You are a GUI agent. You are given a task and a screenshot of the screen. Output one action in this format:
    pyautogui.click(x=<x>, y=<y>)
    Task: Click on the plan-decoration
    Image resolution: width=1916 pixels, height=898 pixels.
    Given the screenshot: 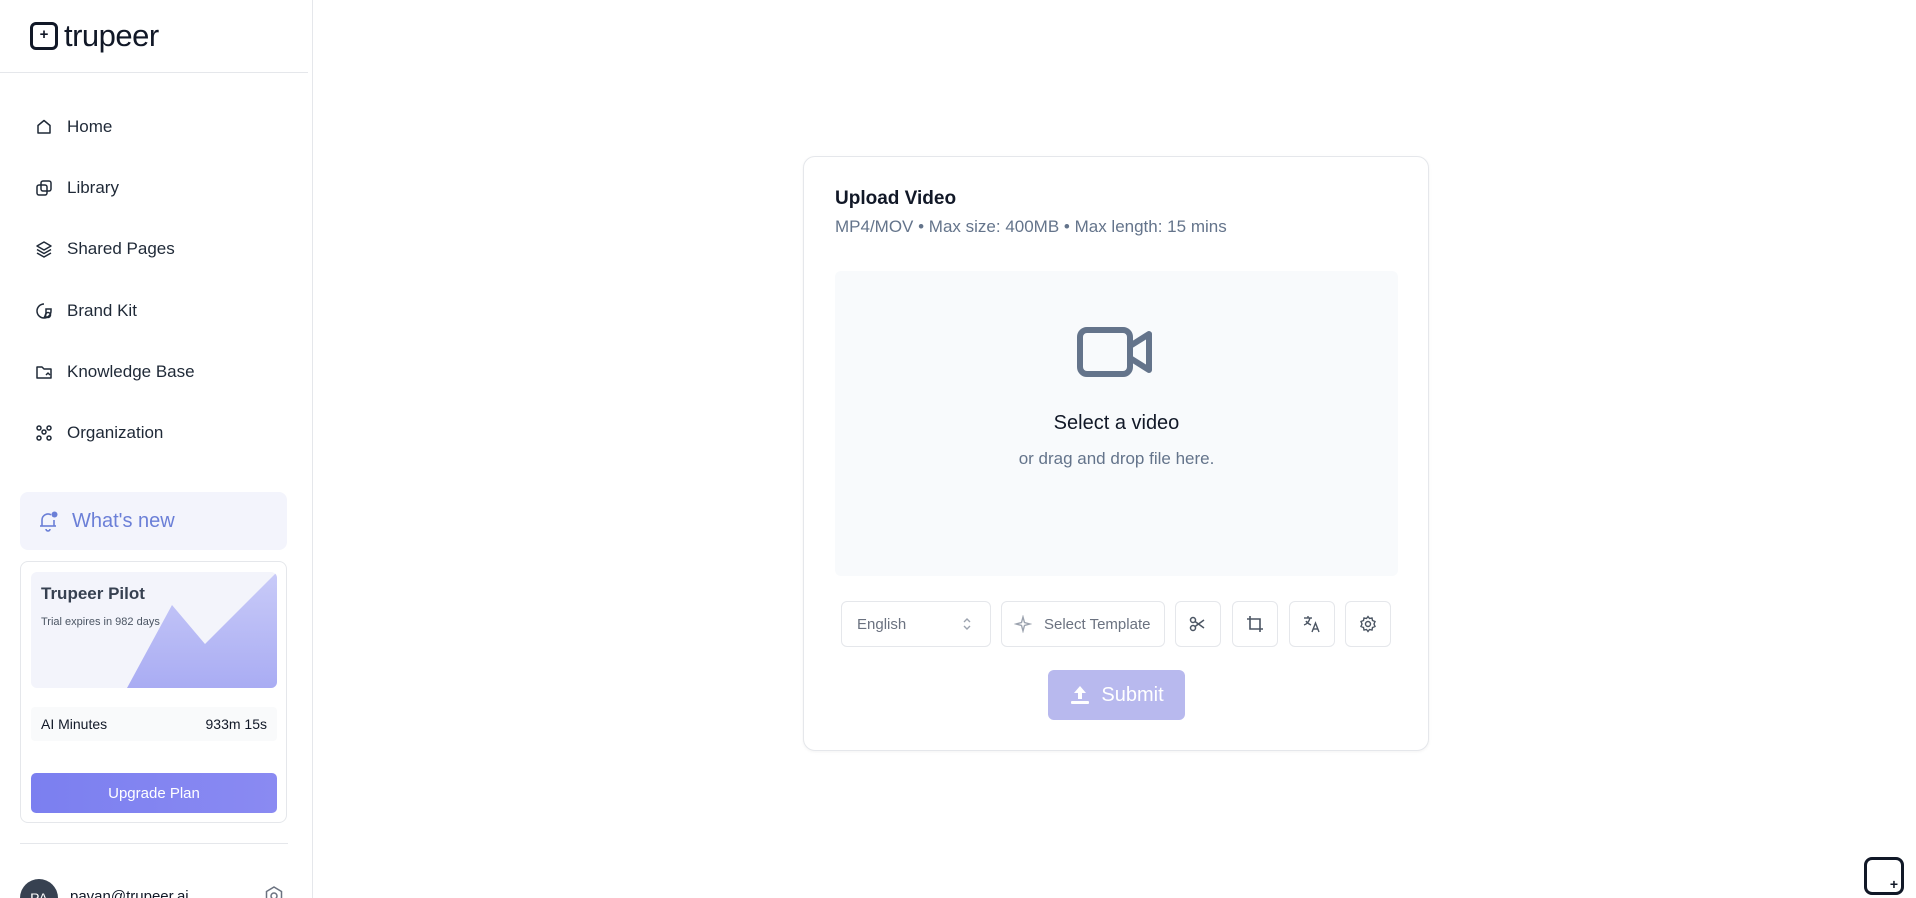 What is the action you would take?
    pyautogui.click(x=202, y=630)
    